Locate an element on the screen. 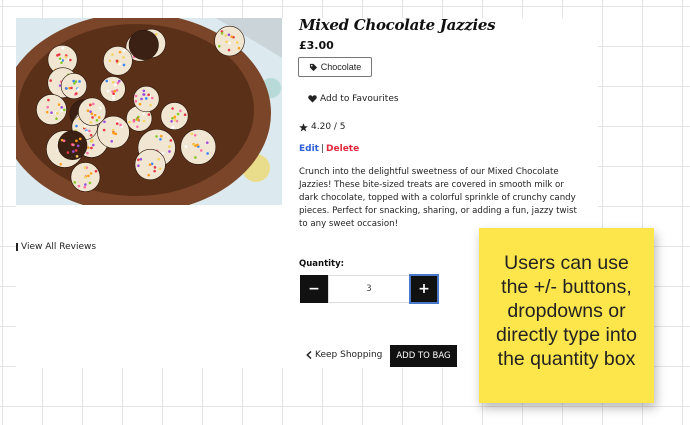  quantity-label: Quantity: is located at coordinates (322, 264).